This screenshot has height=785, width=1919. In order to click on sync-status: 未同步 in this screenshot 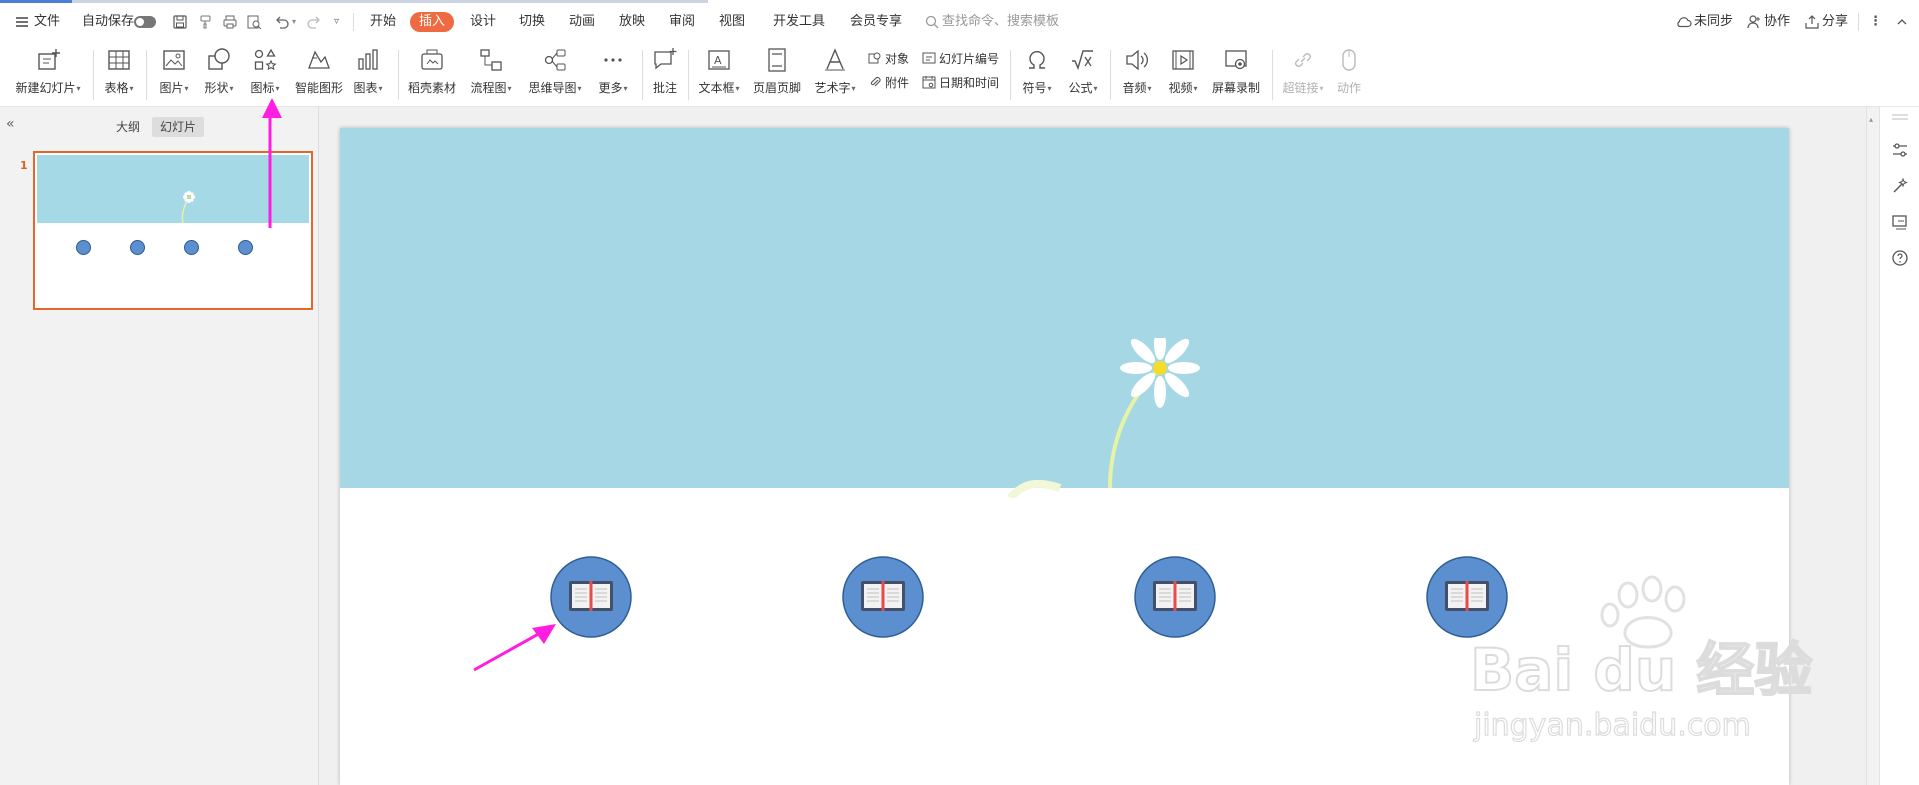, I will do `click(1713, 22)`.